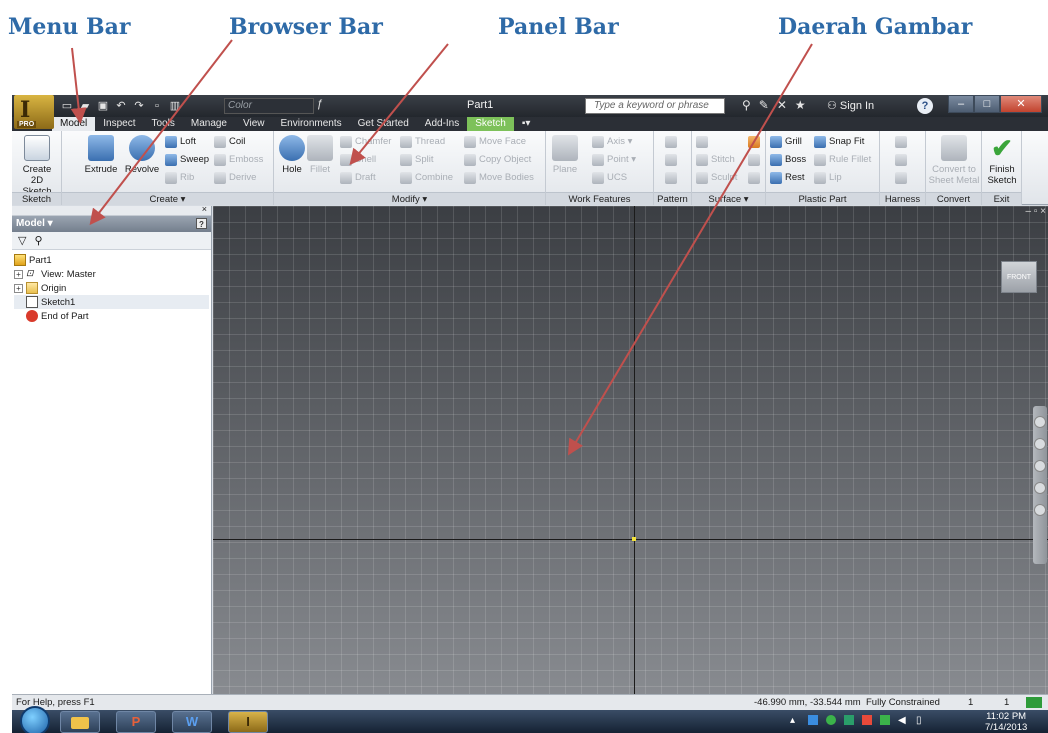  What do you see at coordinates (671, 160) in the screenshot?
I see `circular-pattern-button` at bounding box center [671, 160].